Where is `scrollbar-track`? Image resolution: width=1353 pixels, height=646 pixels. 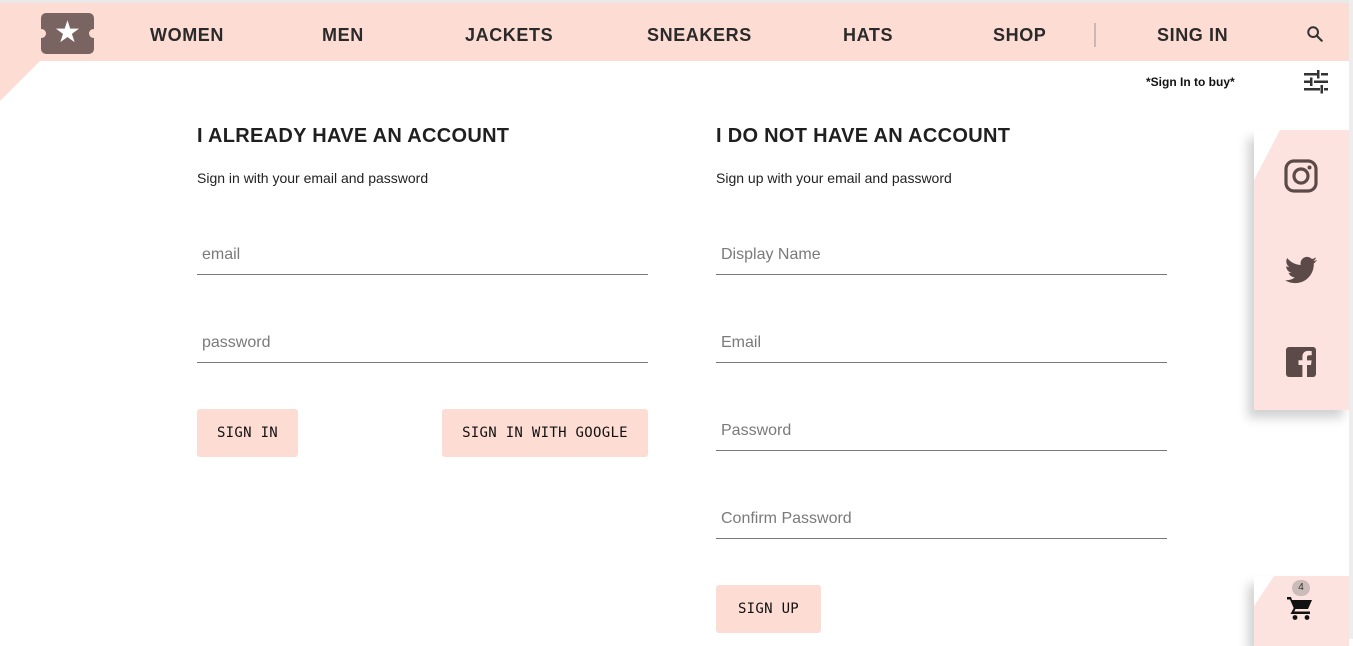 scrollbar-track is located at coordinates (1351, 319).